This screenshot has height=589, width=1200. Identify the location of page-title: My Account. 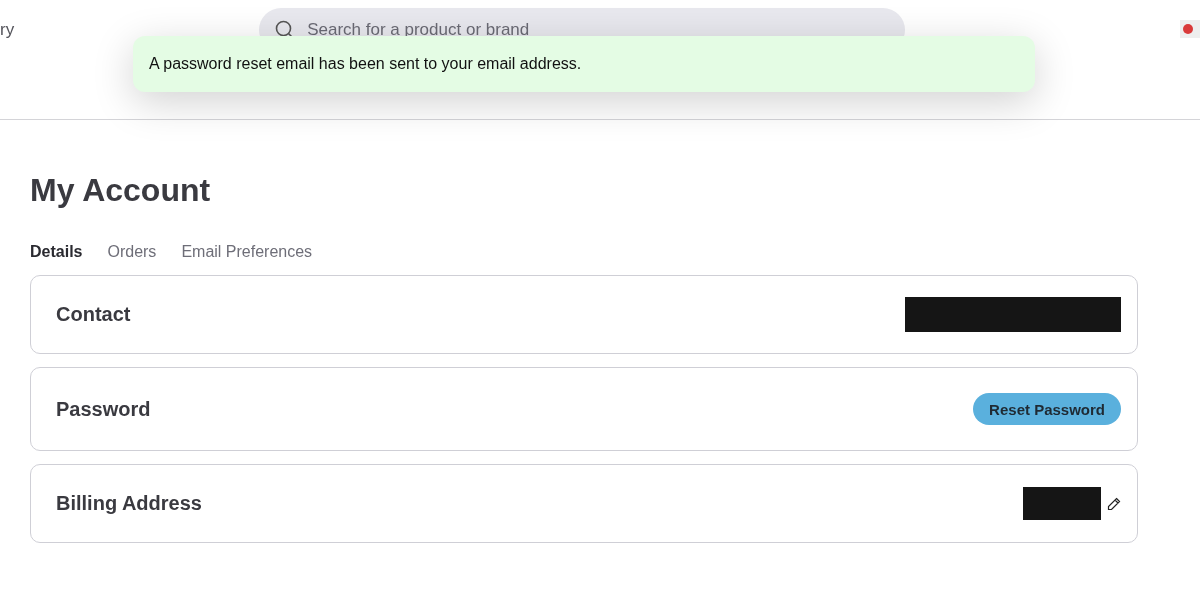
(121, 190).